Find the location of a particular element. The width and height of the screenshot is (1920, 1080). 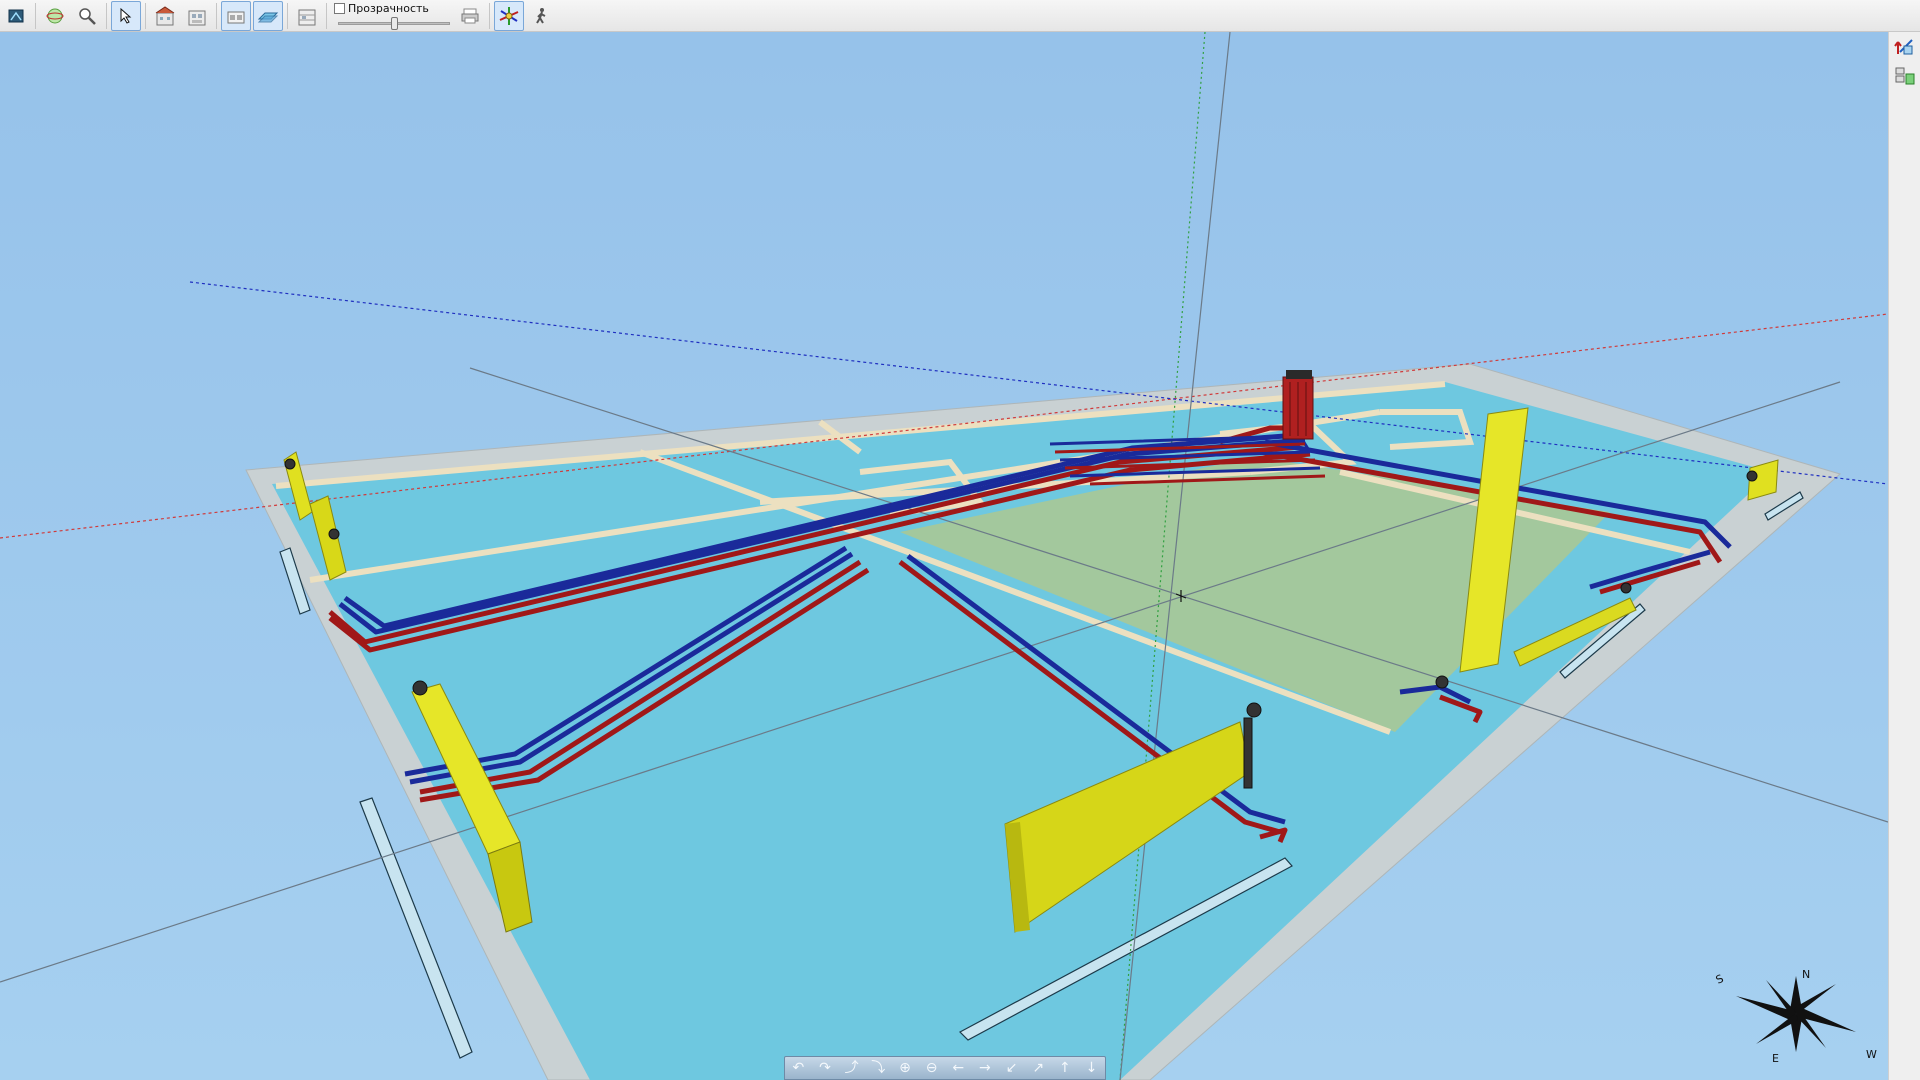

floor-view-button is located at coordinates (197, 16).